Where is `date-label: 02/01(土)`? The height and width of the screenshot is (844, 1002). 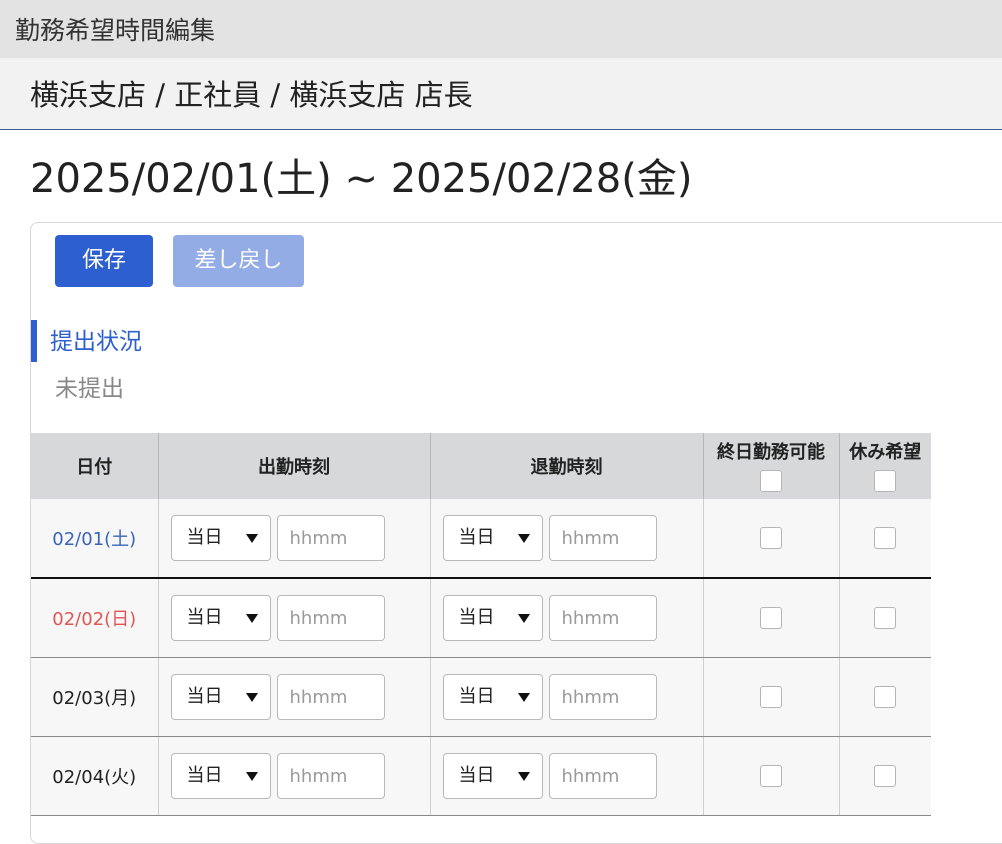
date-label: 02/01(土) is located at coordinates (94, 539).